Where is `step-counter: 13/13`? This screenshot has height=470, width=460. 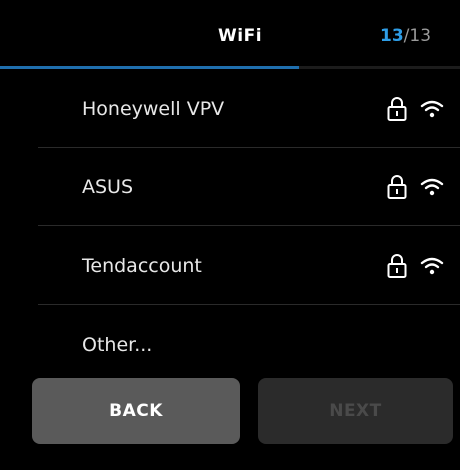
step-counter: 13/13 is located at coordinates (405, 36).